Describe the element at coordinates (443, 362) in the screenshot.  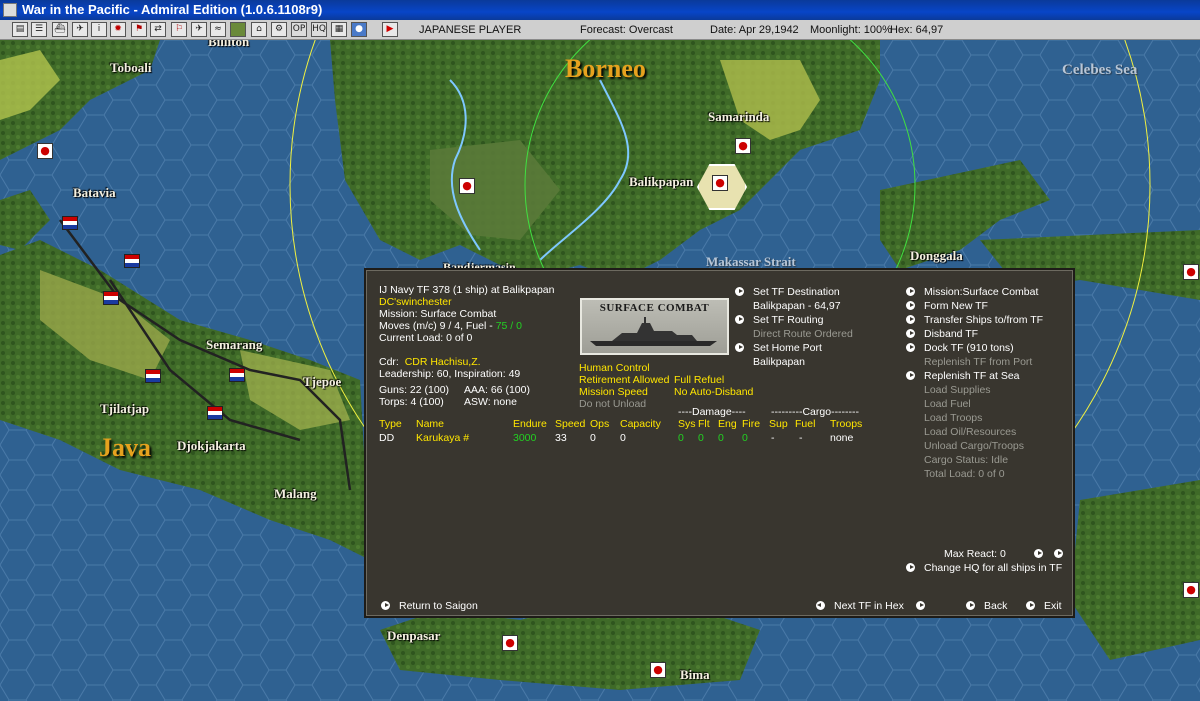
I see `commander-name: CDR Hachisu,Z.` at that location.